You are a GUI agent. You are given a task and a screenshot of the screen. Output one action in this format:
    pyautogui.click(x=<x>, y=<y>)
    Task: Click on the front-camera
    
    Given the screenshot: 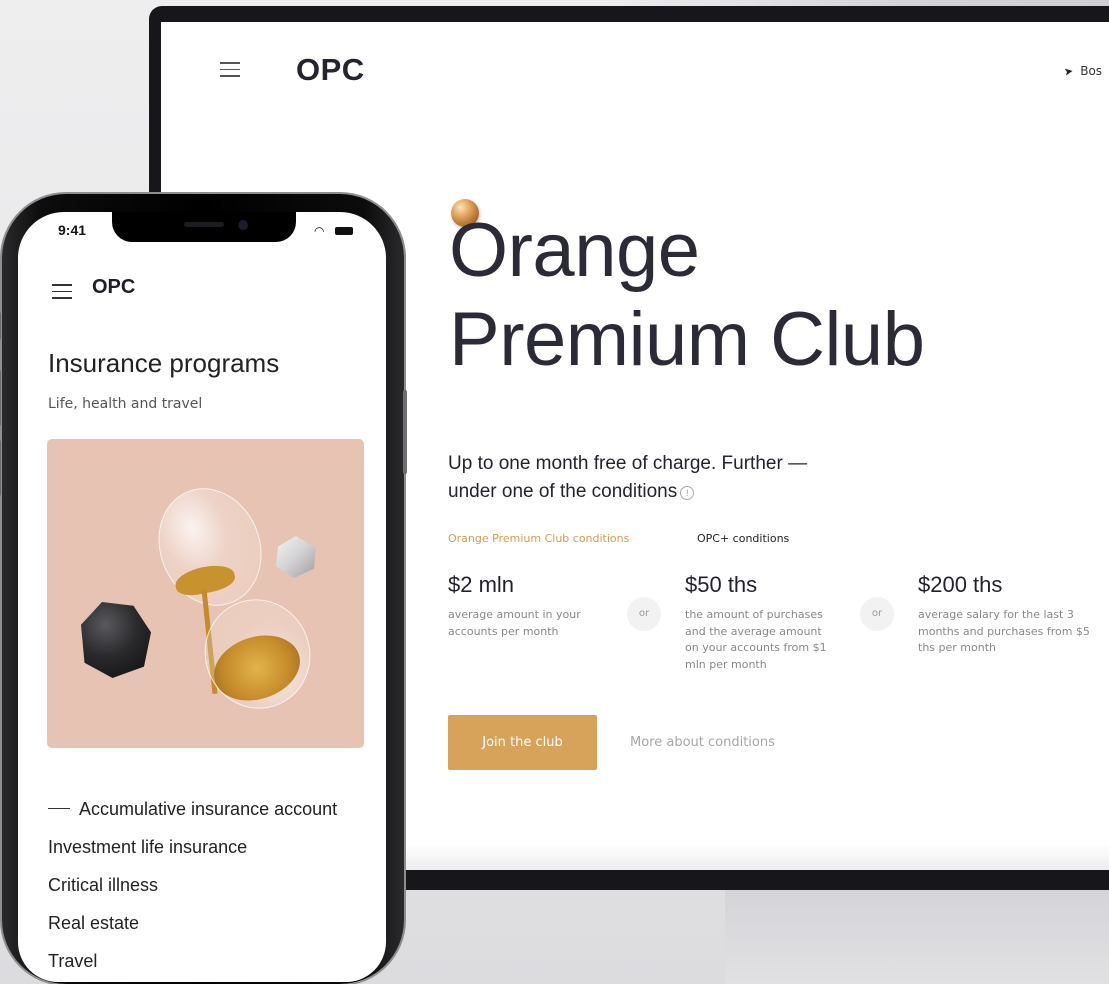 What is the action you would take?
    pyautogui.click(x=243, y=225)
    